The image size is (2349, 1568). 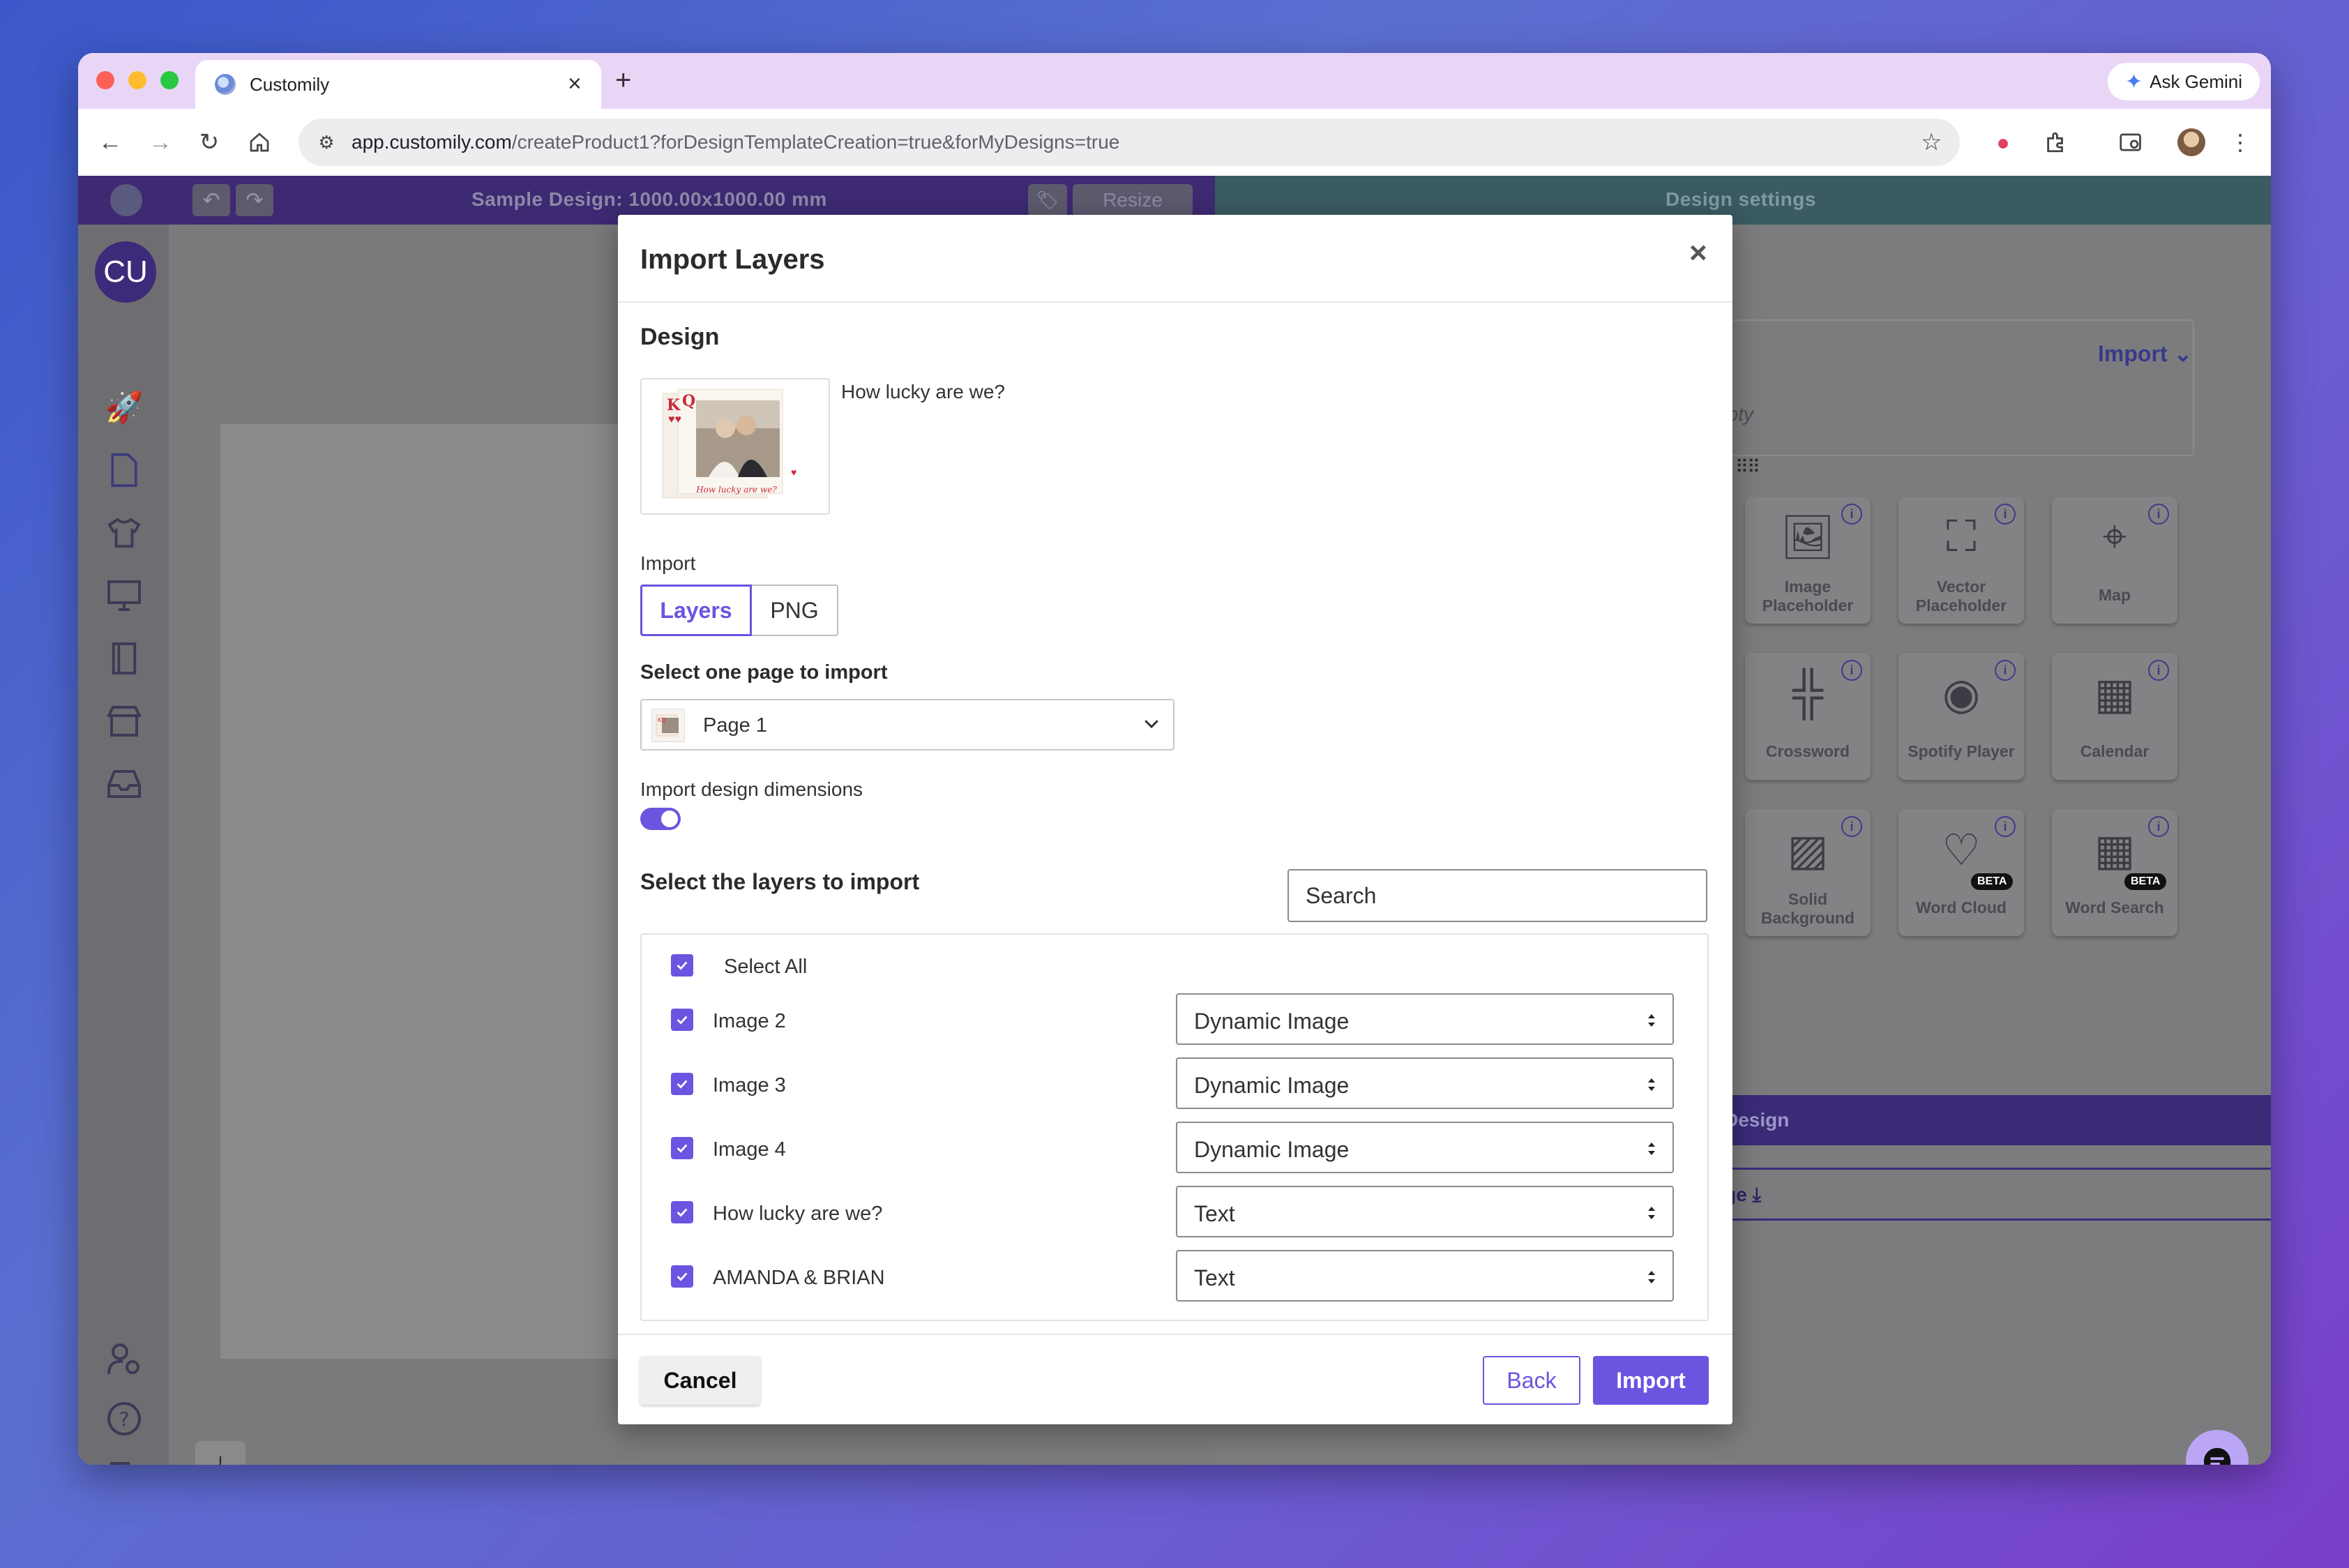 What do you see at coordinates (2184, 81) in the screenshot?
I see `ask-gemini-button: ✦ Ask Gemini` at bounding box center [2184, 81].